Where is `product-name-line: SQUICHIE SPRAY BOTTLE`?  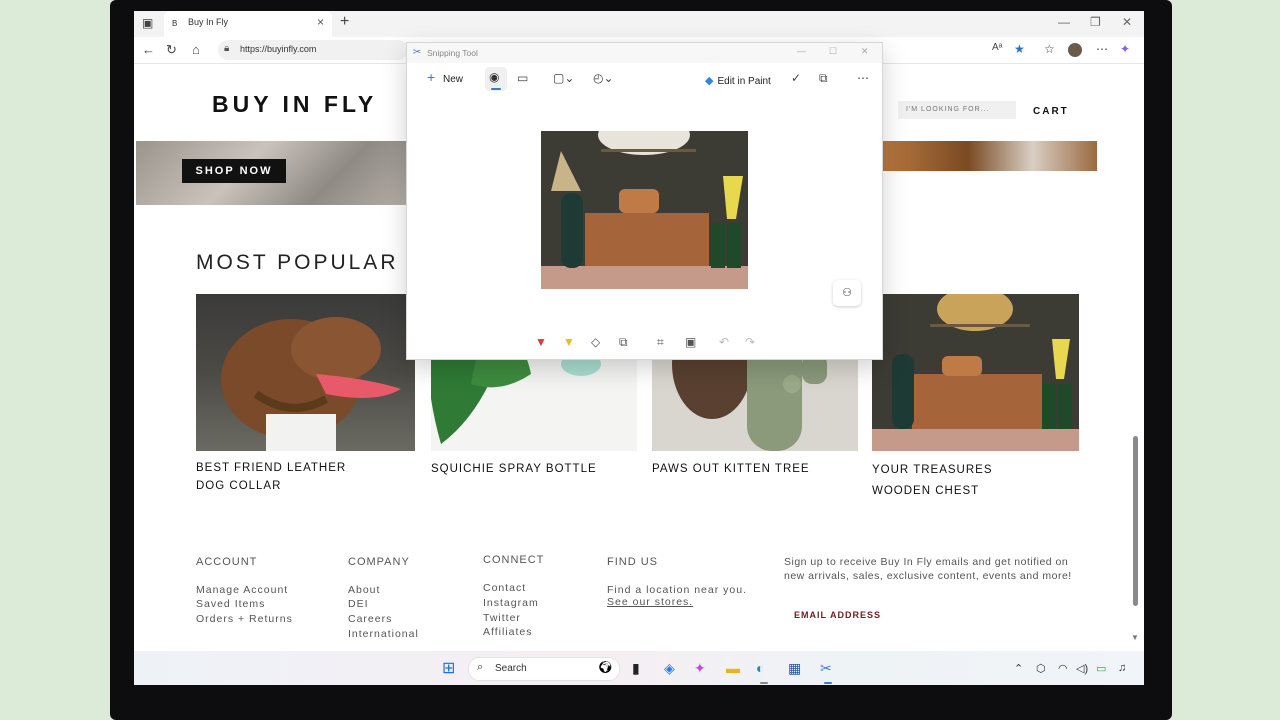
product-name-line: SQUICHIE SPRAY BOTTLE is located at coordinates (514, 469).